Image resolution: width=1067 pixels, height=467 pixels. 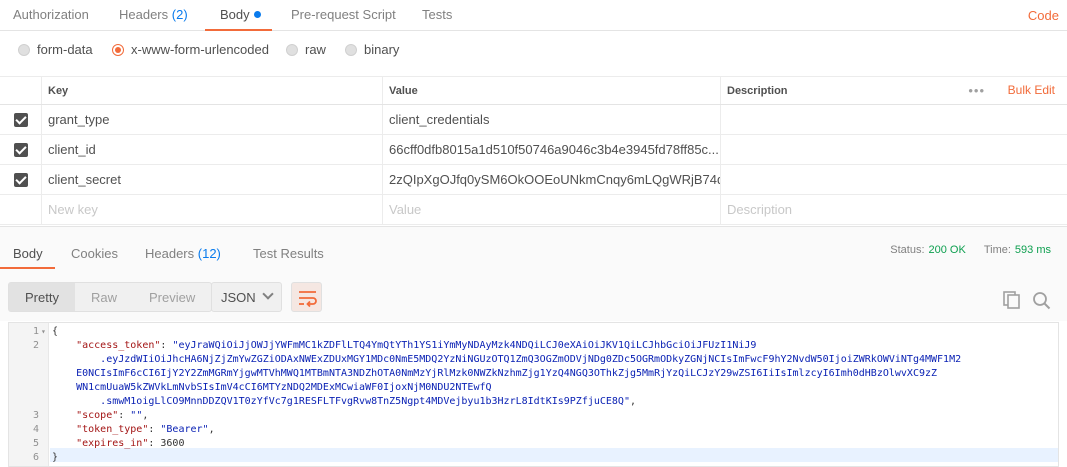 I want to click on time-label: Time:, so click(x=997, y=250).